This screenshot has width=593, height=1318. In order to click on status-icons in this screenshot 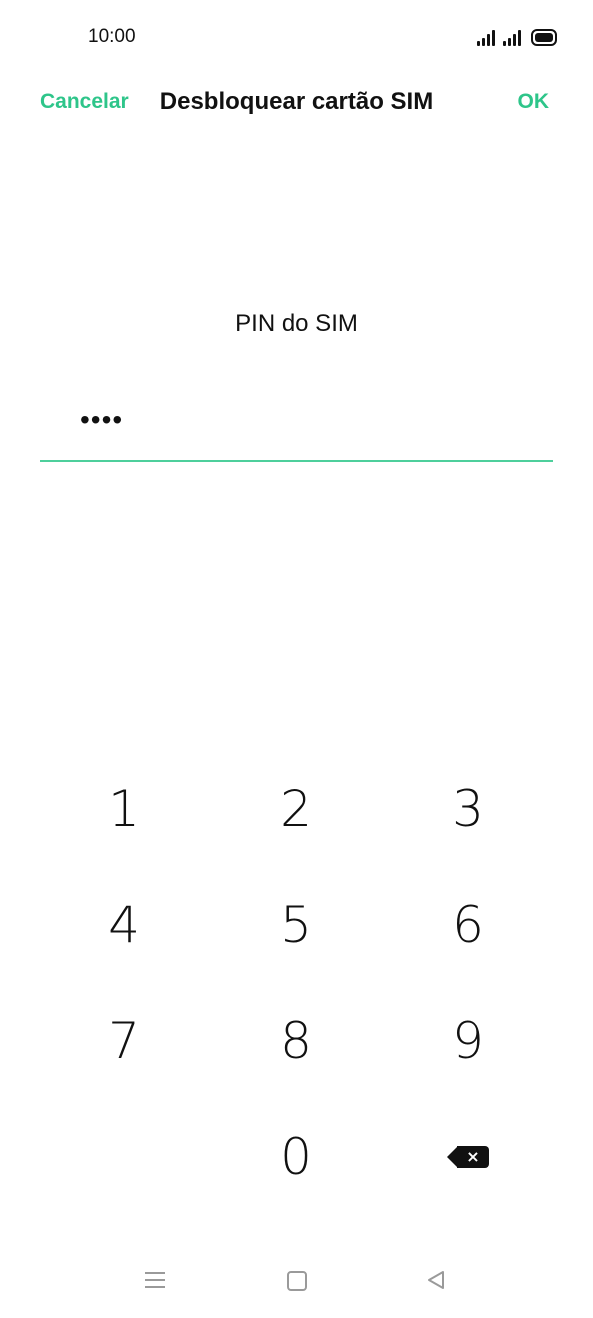, I will do `click(517, 37)`.